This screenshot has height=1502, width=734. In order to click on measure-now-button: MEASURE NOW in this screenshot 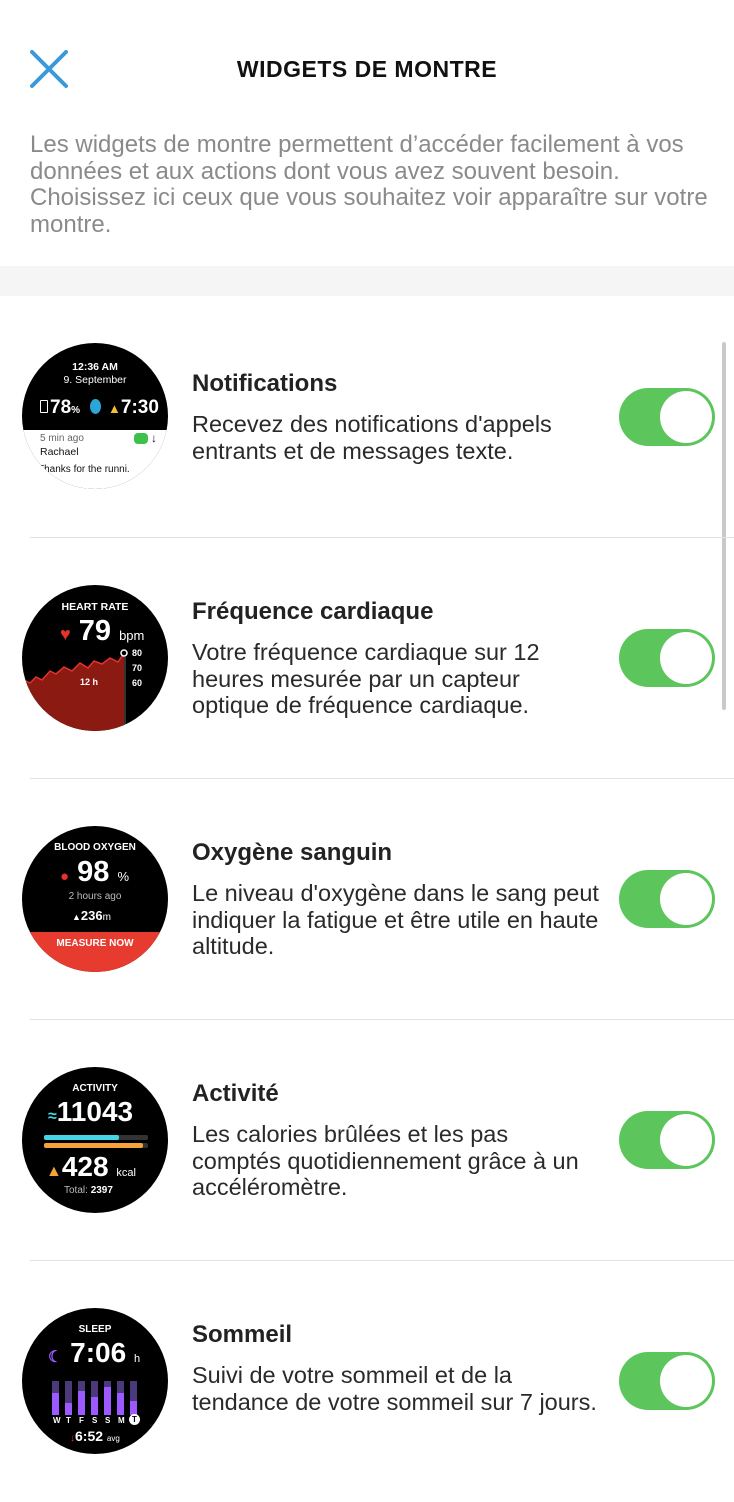, I will do `click(95, 952)`.